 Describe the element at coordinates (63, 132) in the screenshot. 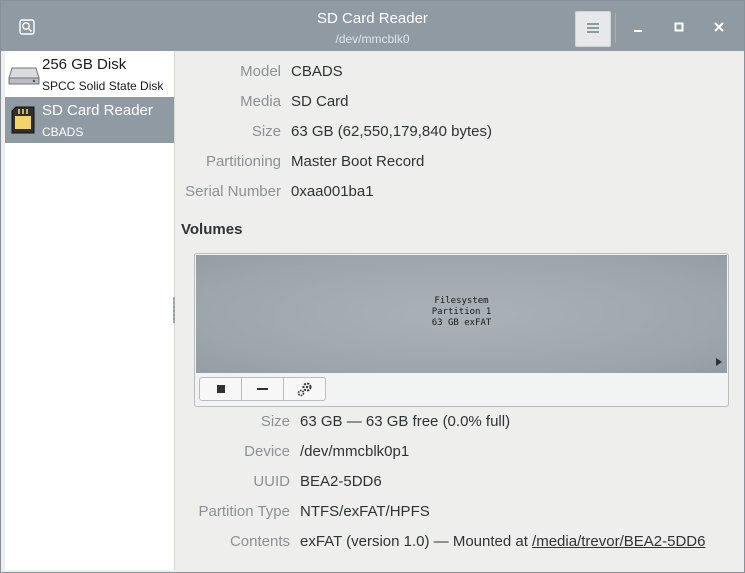

I see `drive-description: CBADS` at that location.